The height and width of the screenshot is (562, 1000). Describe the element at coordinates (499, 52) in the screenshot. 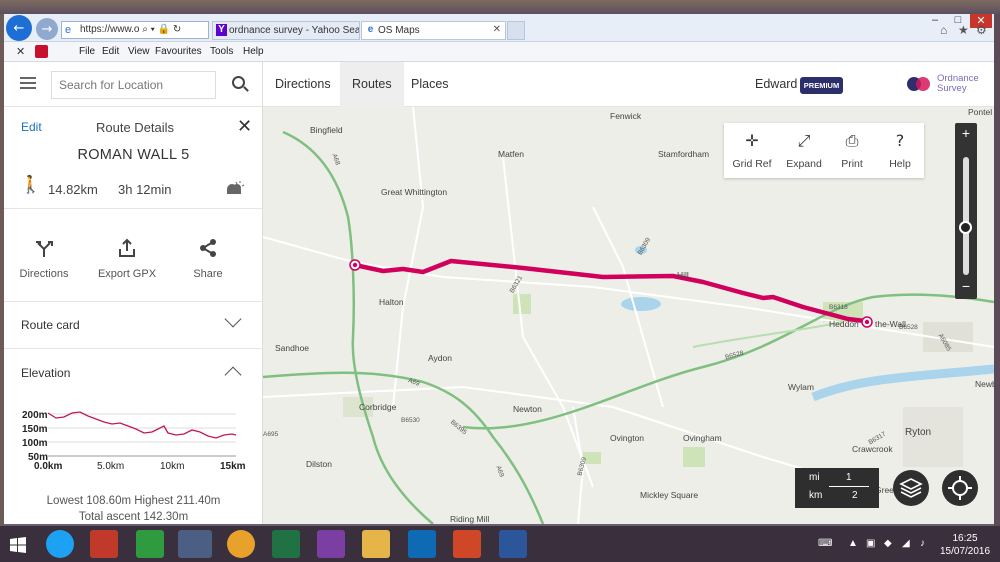

I see `menu-bar: ✕ File Edit View Favourites Tools Help` at that location.